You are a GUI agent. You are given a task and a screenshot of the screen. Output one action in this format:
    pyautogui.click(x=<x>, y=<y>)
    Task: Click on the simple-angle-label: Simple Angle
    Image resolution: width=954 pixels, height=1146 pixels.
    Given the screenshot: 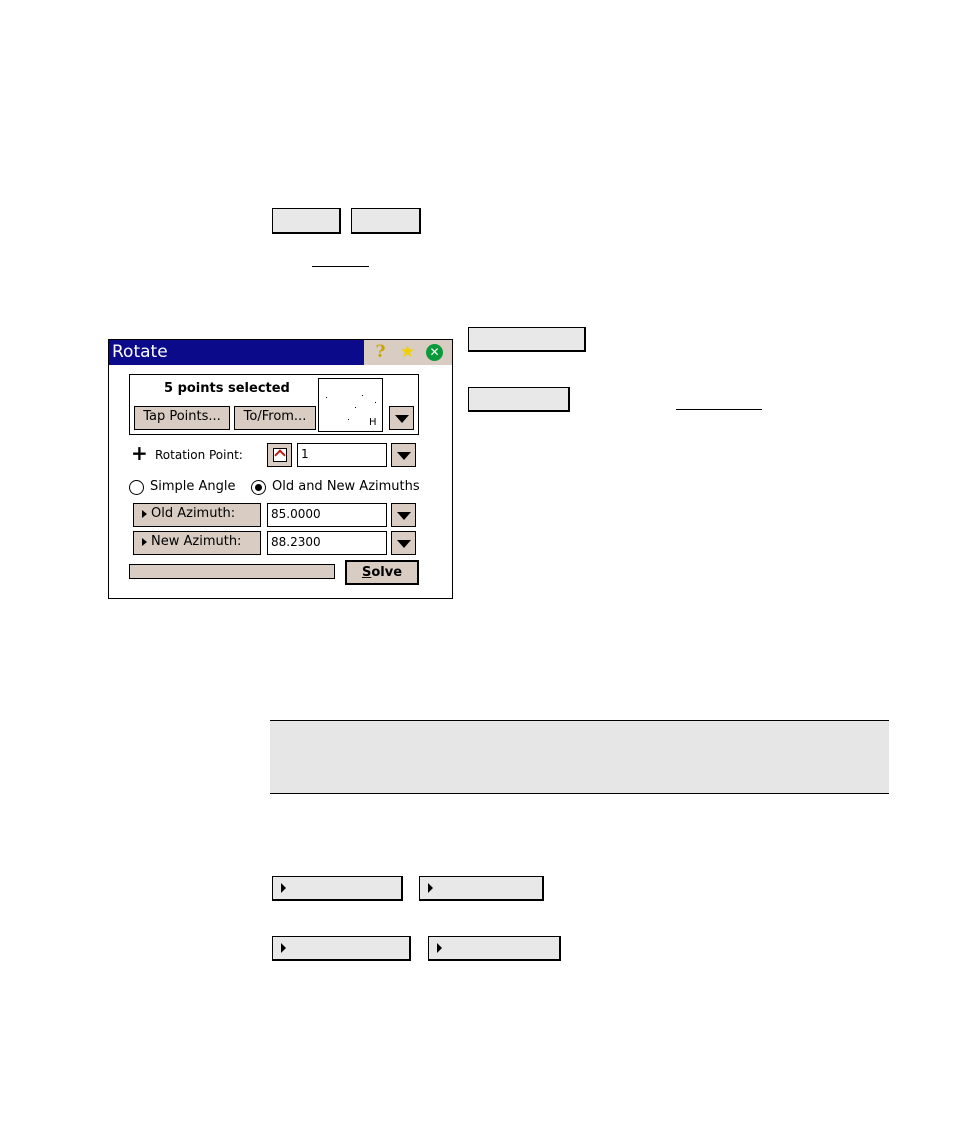 What is the action you would take?
    pyautogui.click(x=193, y=486)
    